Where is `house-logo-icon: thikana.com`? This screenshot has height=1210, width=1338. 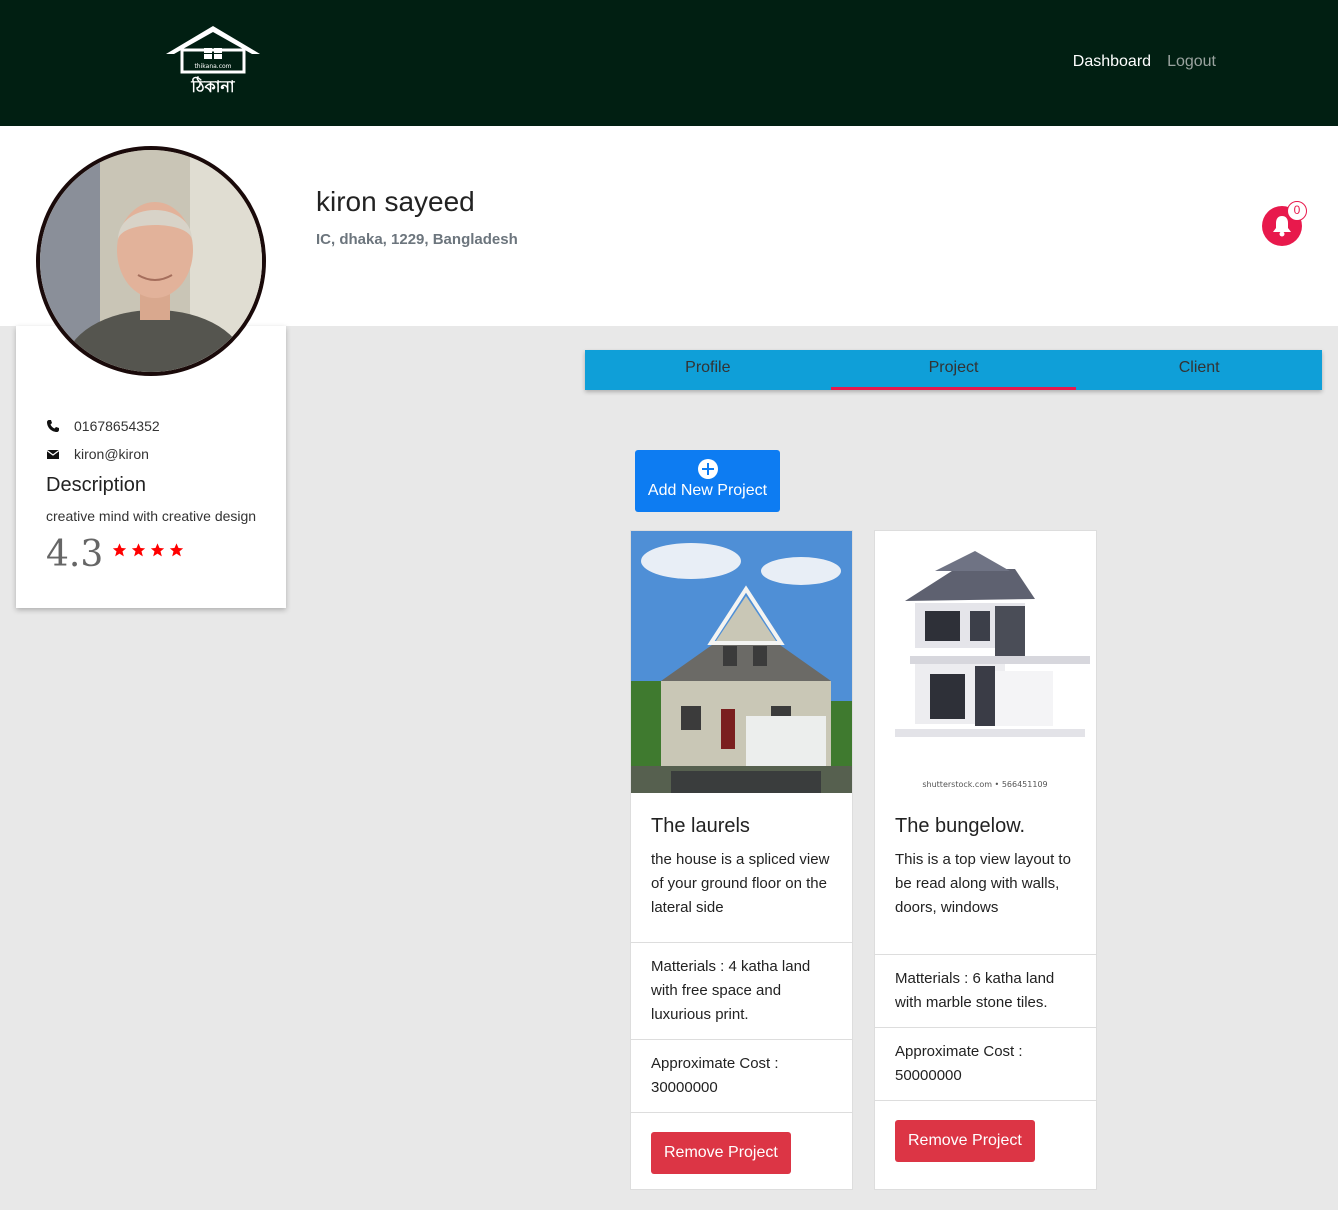 house-logo-icon: thikana.com is located at coordinates (213, 50).